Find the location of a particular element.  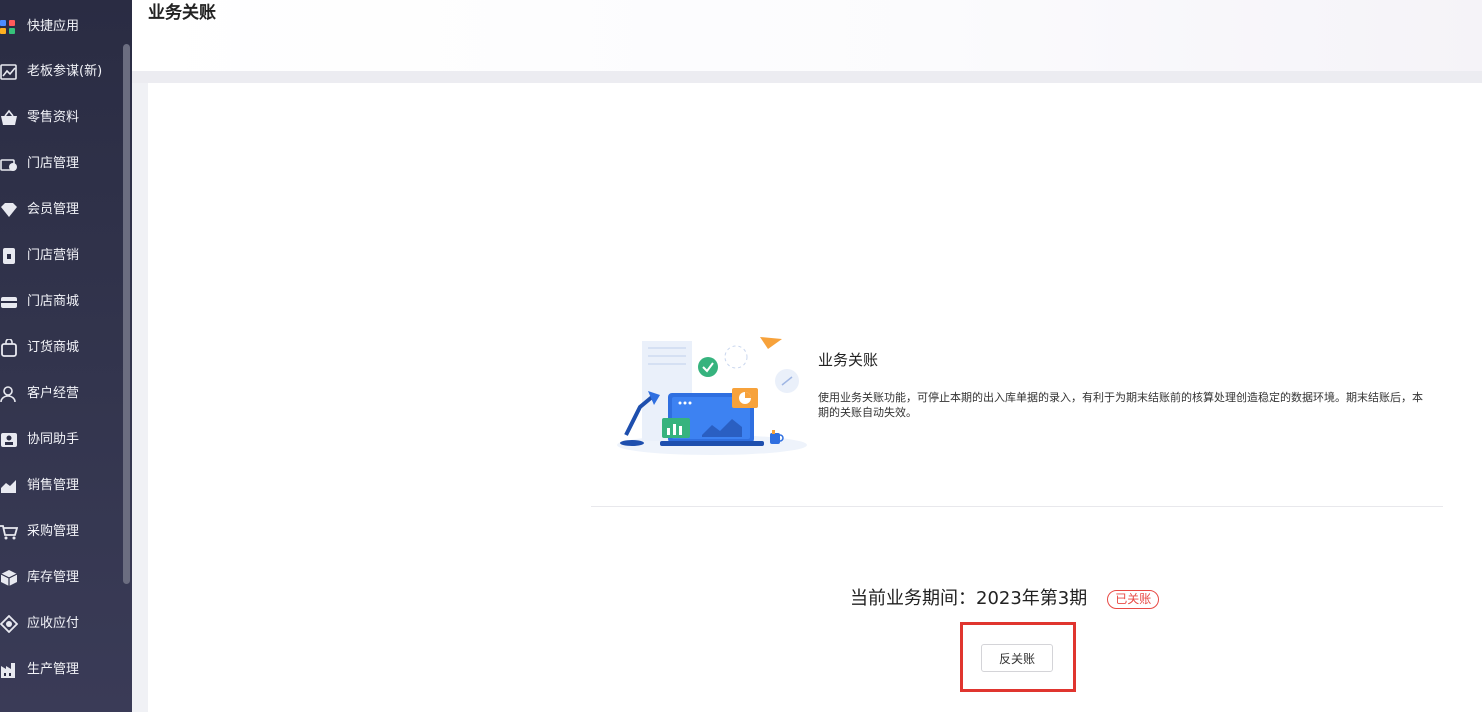

mall-icon is located at coordinates (9, 302).